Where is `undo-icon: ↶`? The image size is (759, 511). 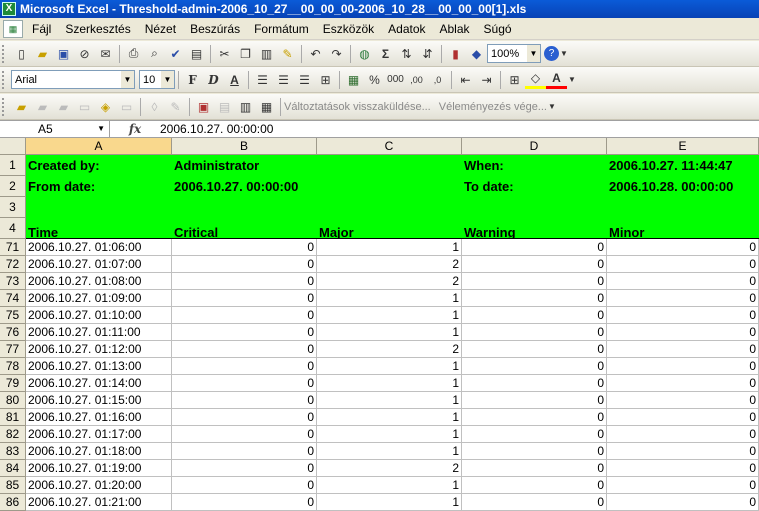 undo-icon: ↶ is located at coordinates (315, 54).